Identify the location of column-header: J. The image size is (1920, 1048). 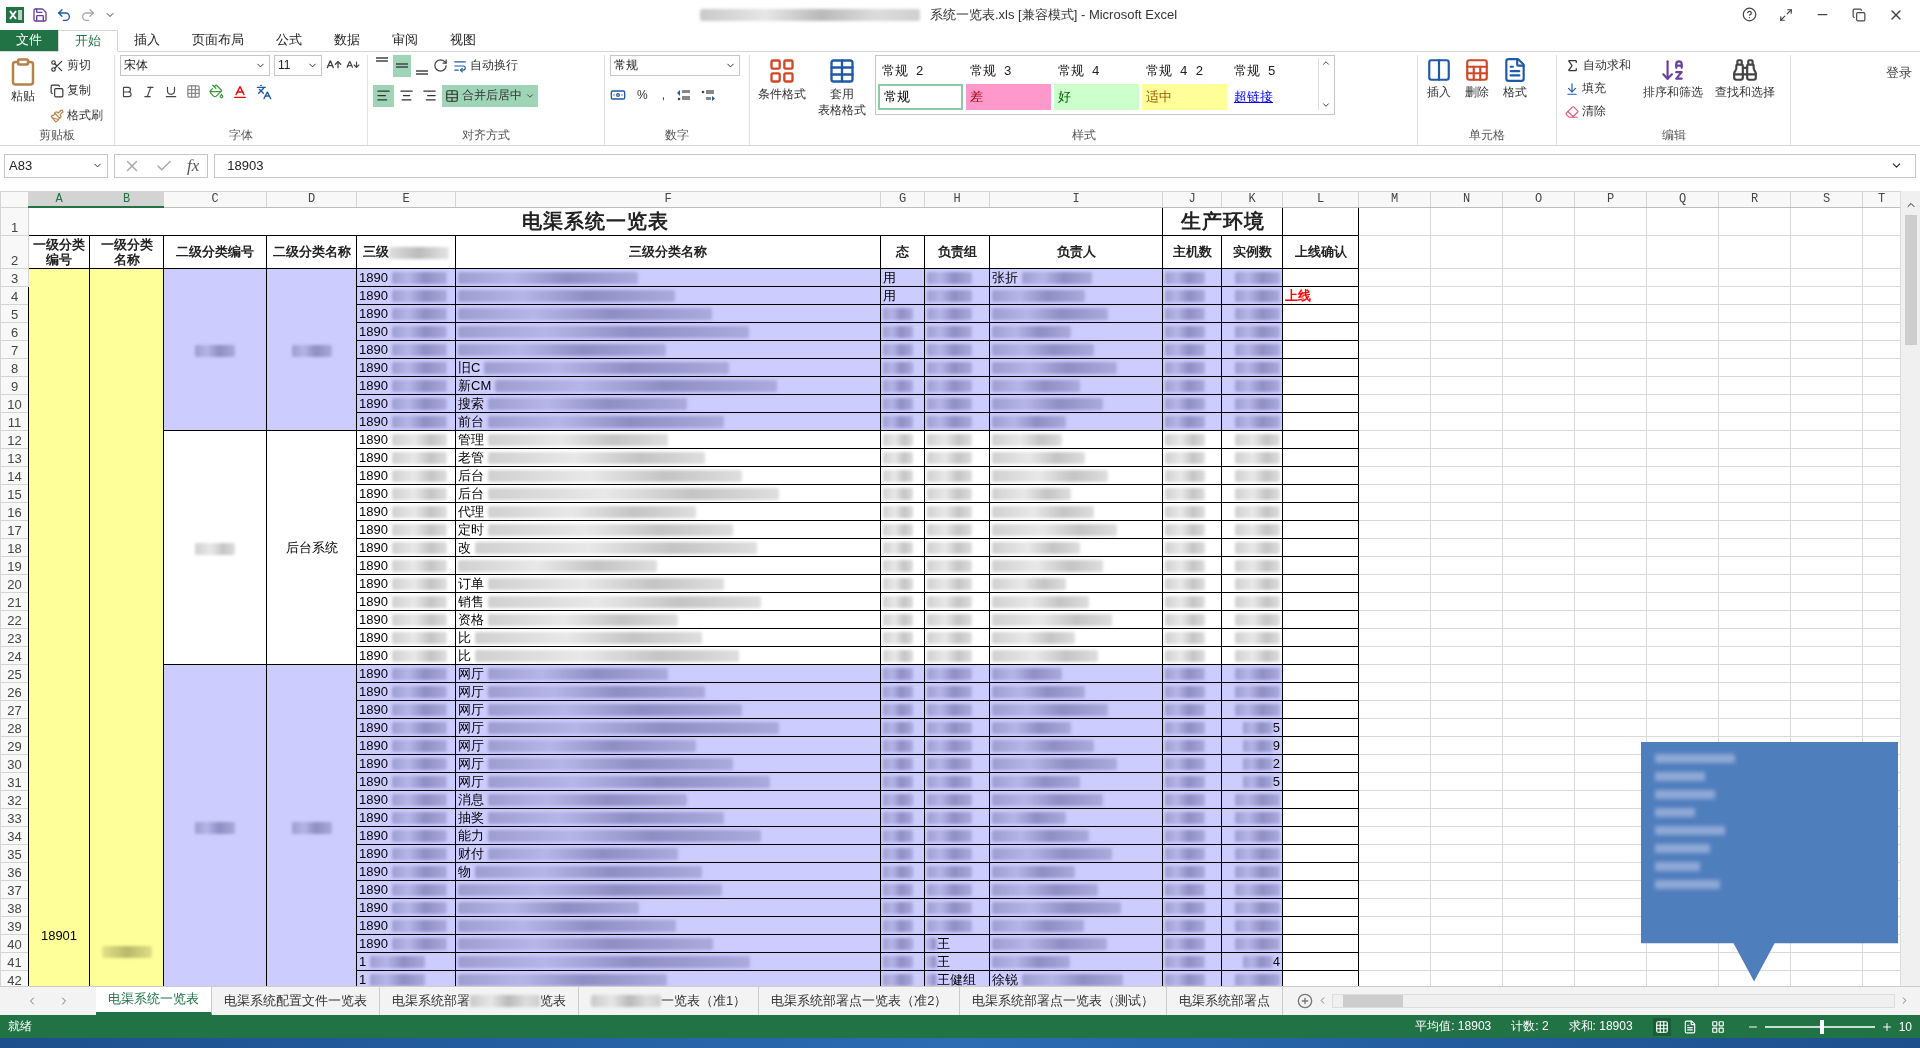
(1192, 199).